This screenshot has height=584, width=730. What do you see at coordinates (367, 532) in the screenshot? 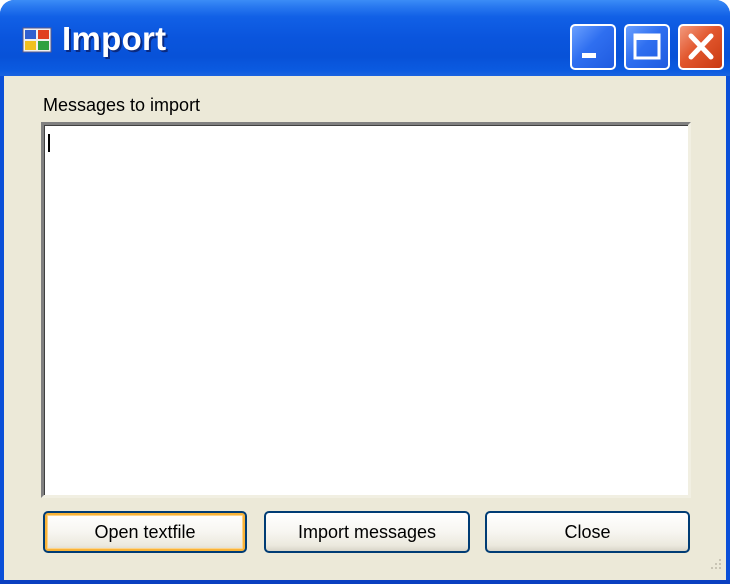
I see `import-messages-button: Import messages` at bounding box center [367, 532].